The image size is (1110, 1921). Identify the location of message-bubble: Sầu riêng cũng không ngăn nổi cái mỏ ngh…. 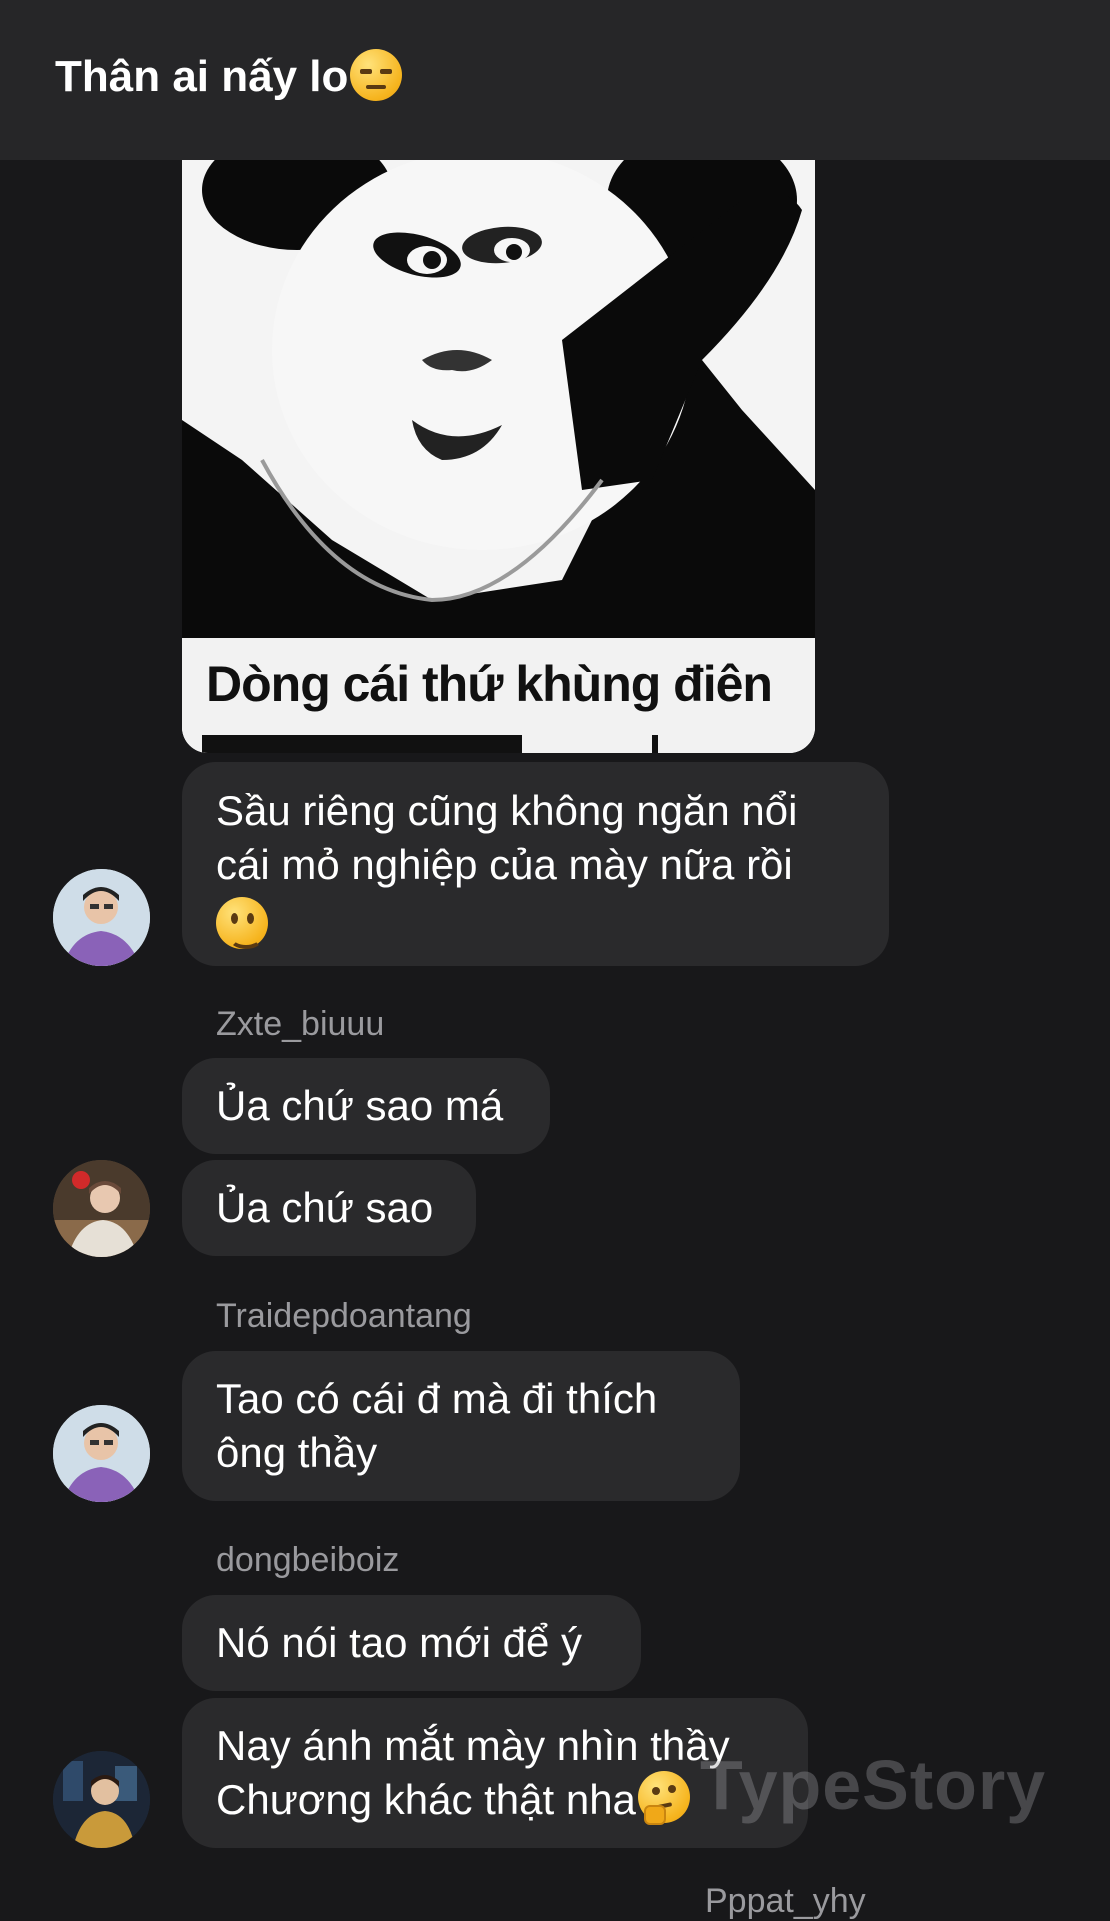
(535, 864).